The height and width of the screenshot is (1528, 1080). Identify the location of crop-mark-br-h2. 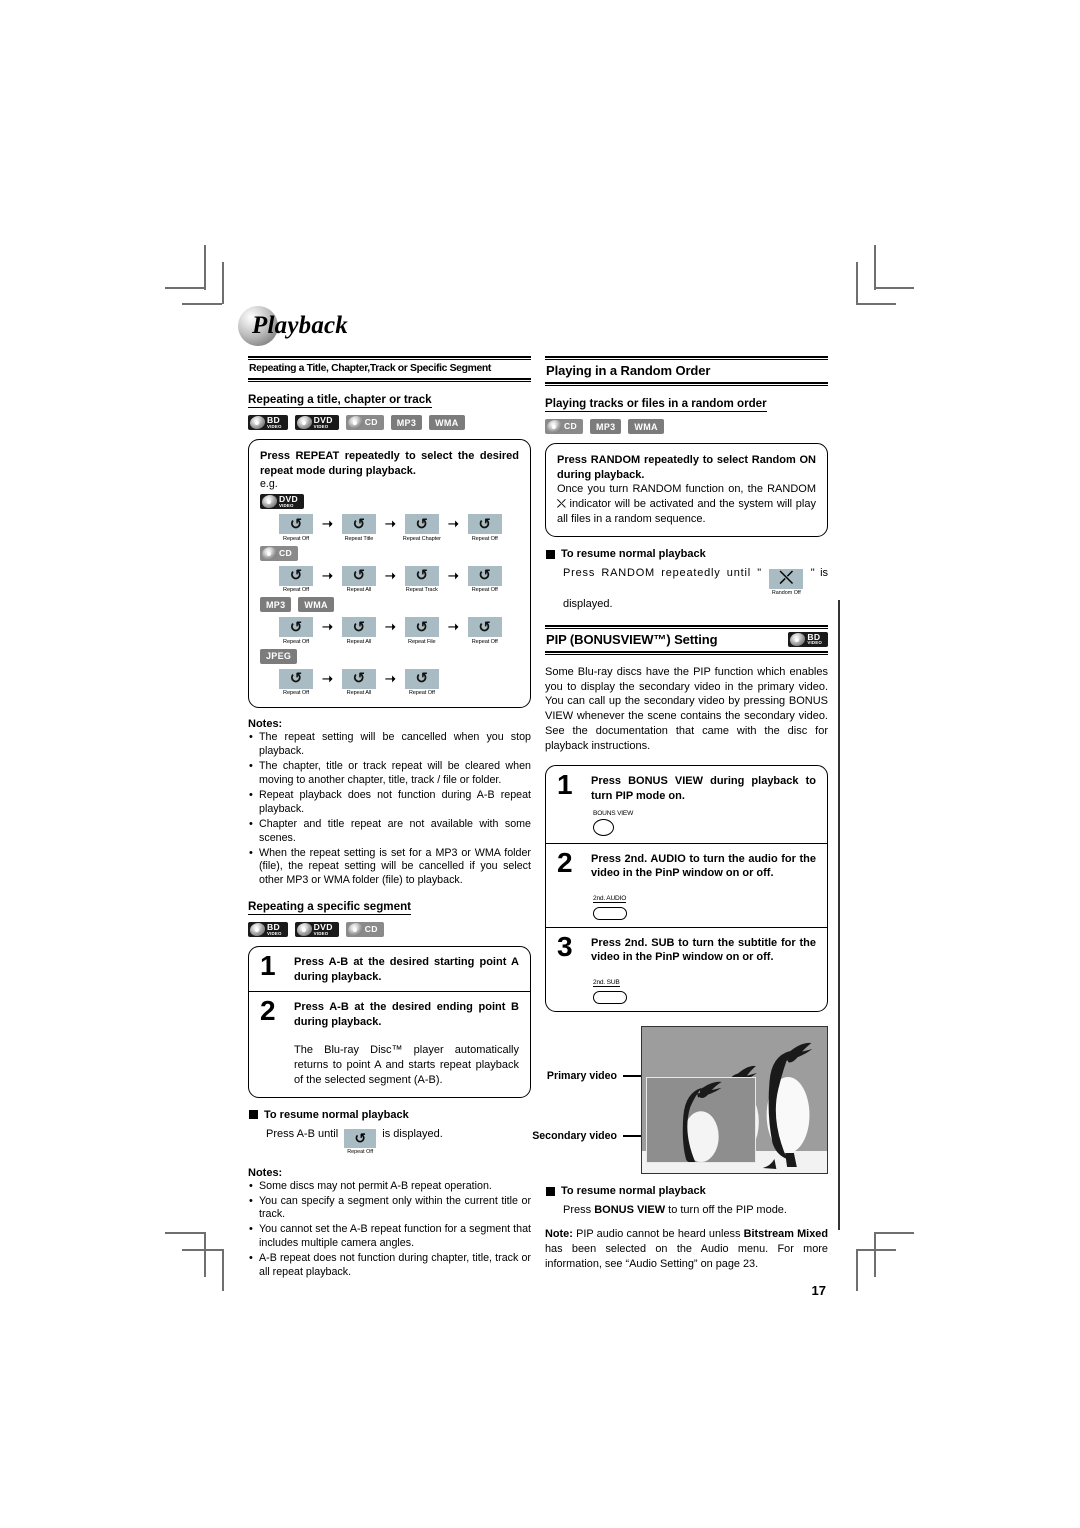
(876, 1250).